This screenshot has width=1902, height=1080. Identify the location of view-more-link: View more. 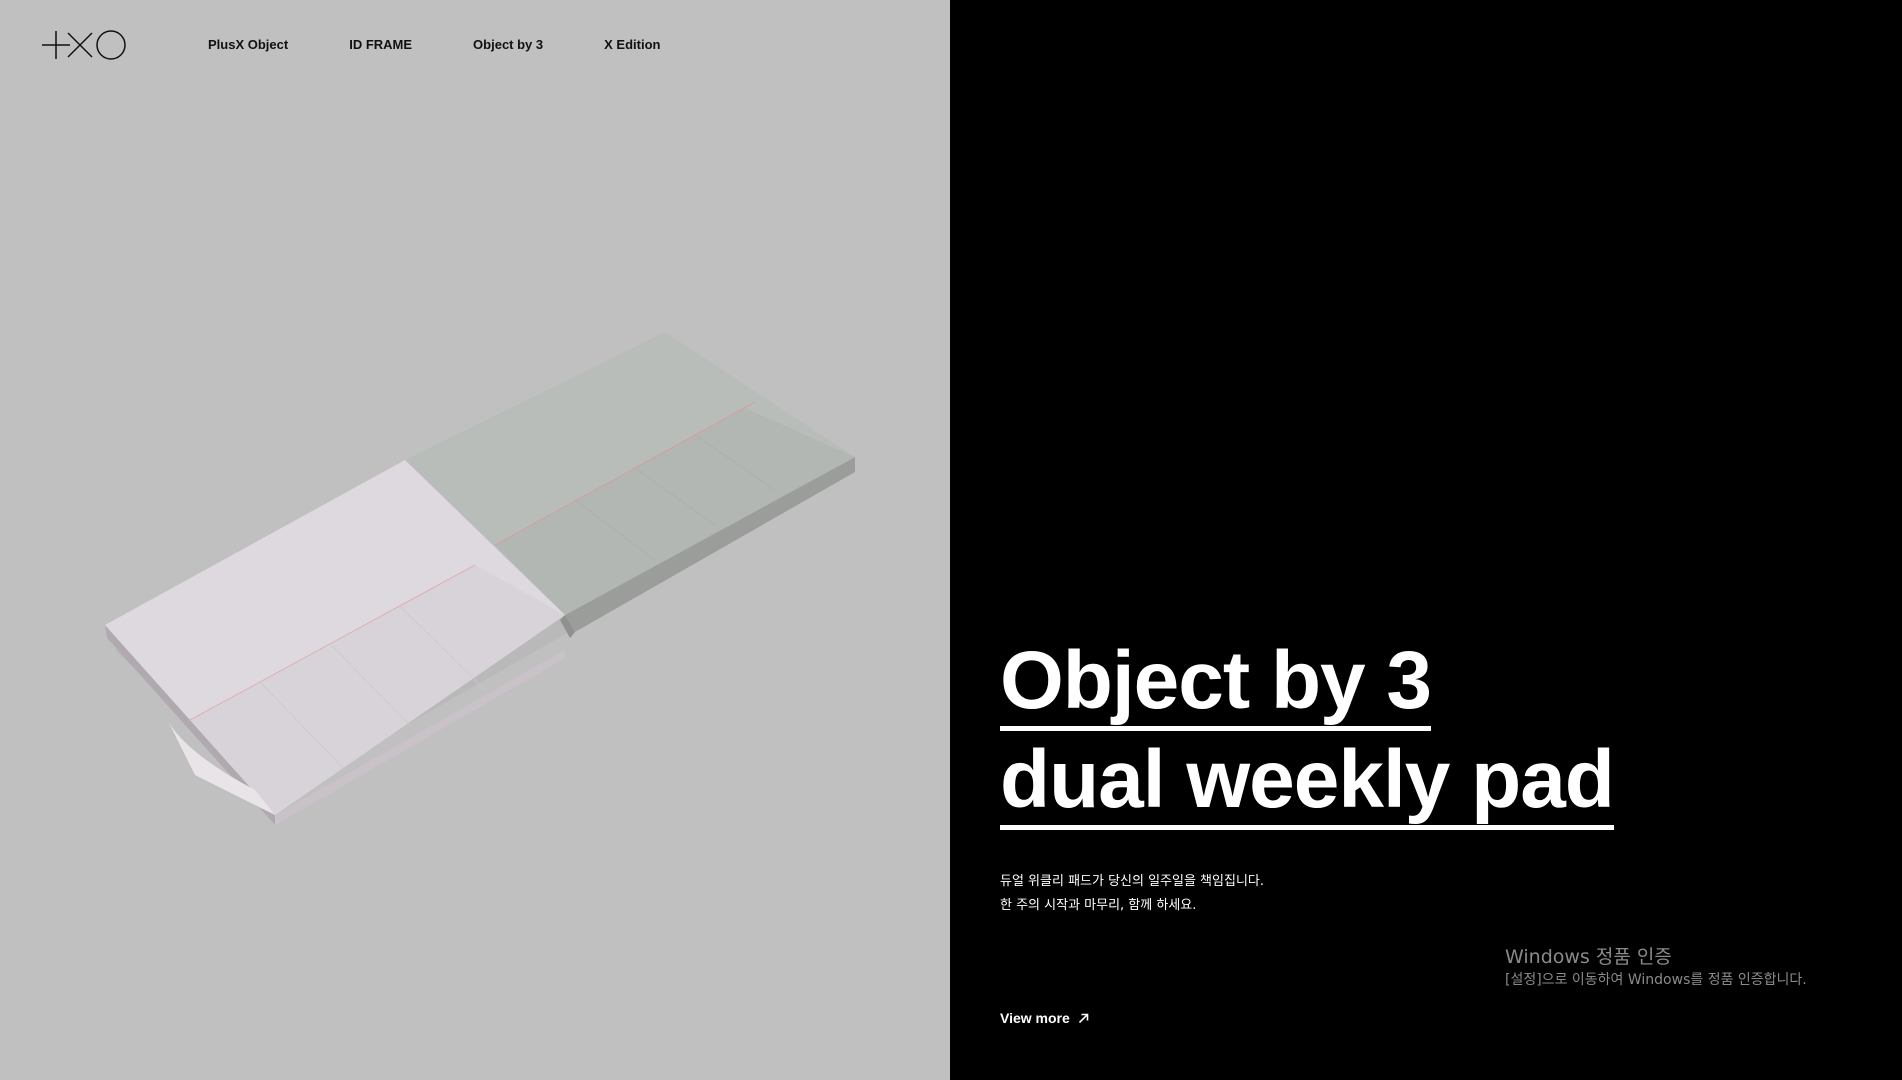
(1044, 1018).